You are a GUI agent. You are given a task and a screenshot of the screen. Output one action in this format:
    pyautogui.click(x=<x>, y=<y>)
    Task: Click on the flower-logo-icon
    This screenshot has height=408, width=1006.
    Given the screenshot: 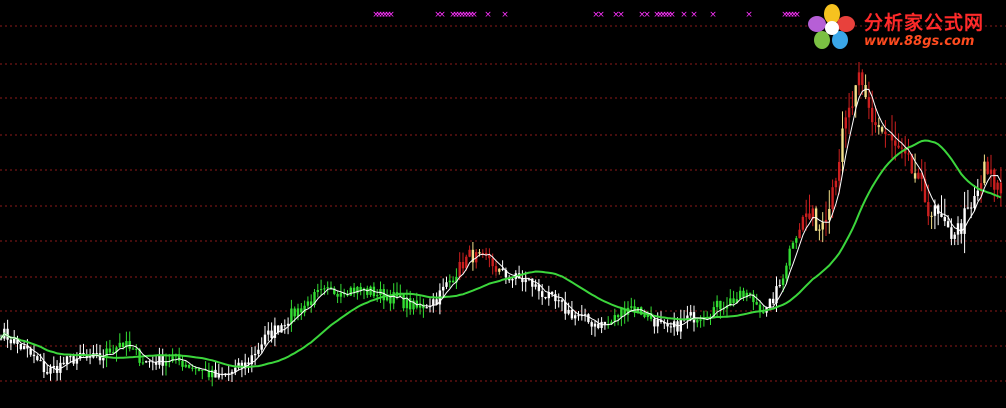 What is the action you would take?
    pyautogui.click(x=831, y=26)
    